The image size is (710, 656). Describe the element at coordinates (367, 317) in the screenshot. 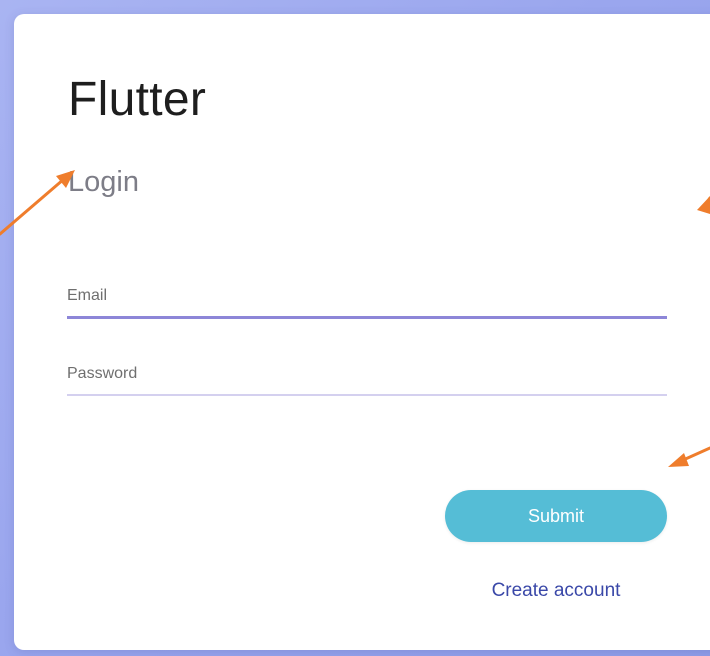

I see `email-underline` at that location.